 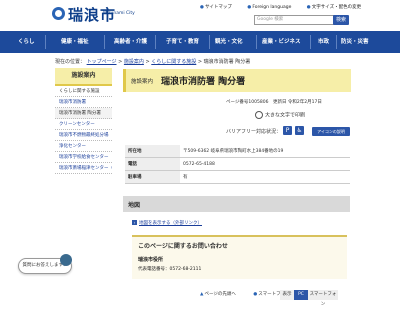 What do you see at coordinates (294, 20) in the screenshot?
I see `search-input: Google 検索` at bounding box center [294, 20].